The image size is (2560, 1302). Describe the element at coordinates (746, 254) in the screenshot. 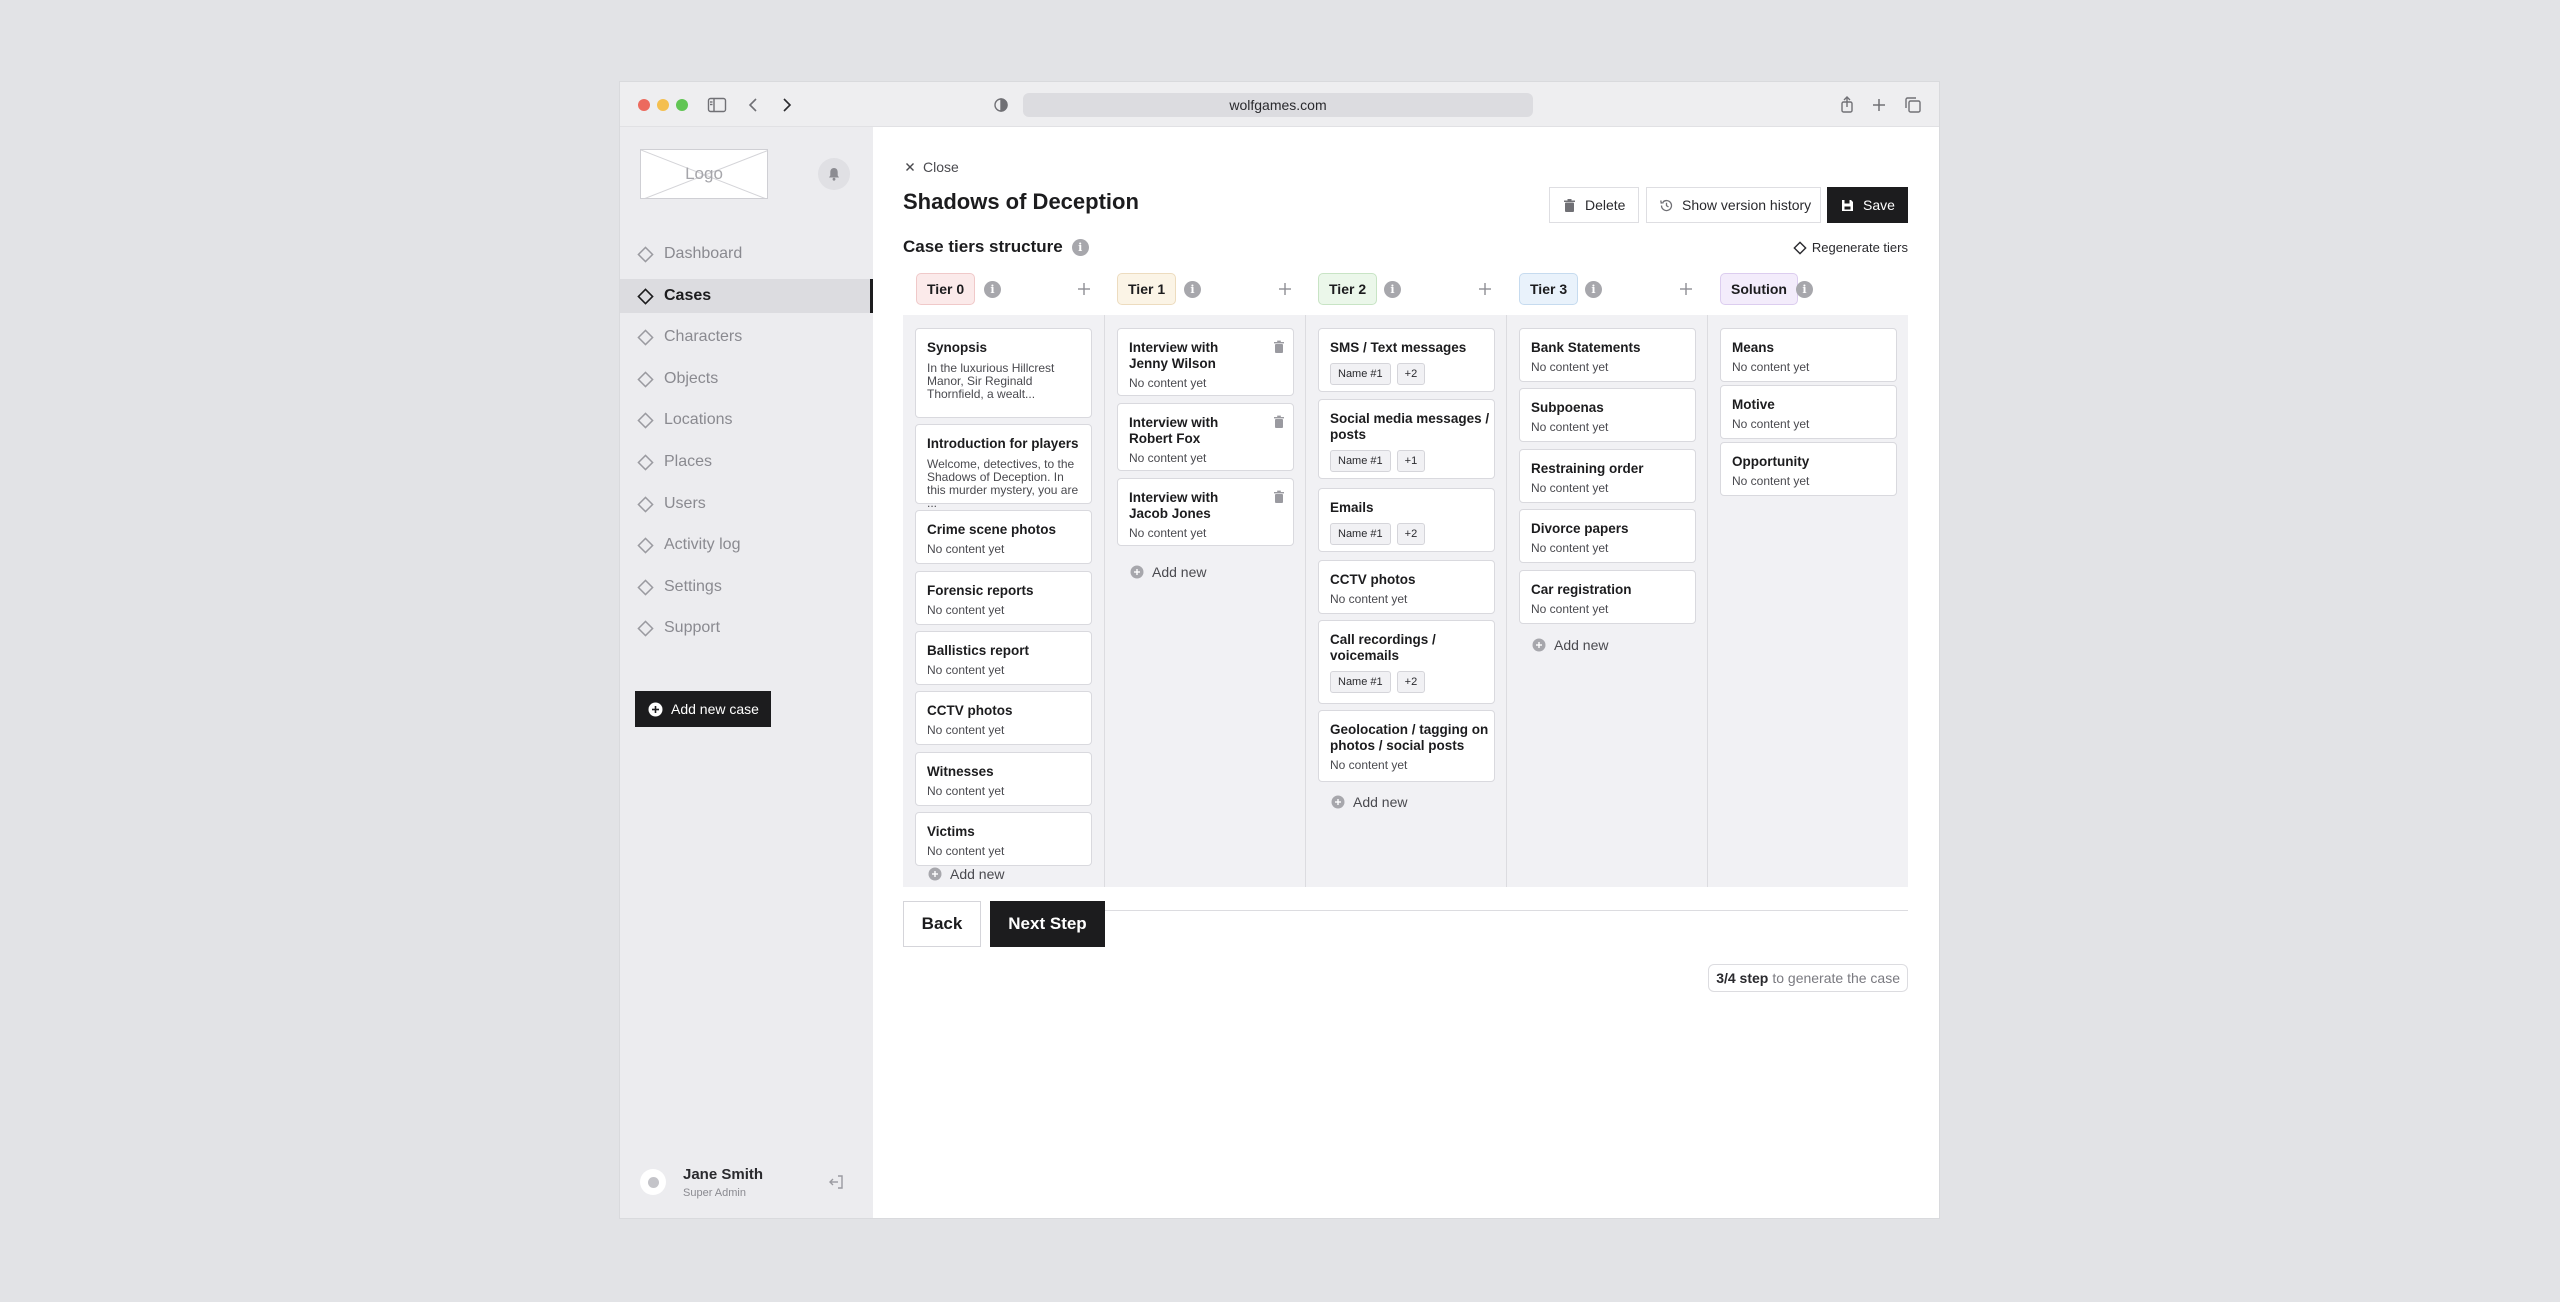

I see `sidebar-item-dashboard: Dashboard` at that location.